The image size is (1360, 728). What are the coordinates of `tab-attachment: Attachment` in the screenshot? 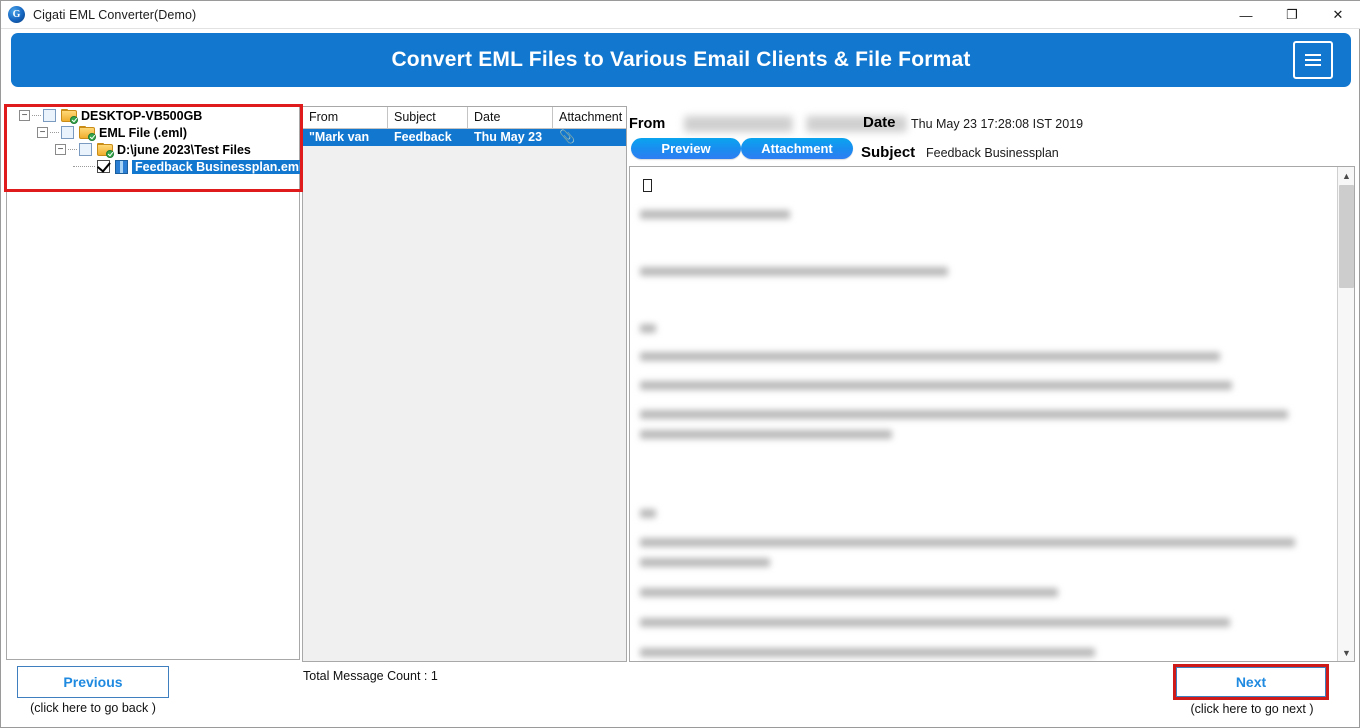 It's located at (797, 148).